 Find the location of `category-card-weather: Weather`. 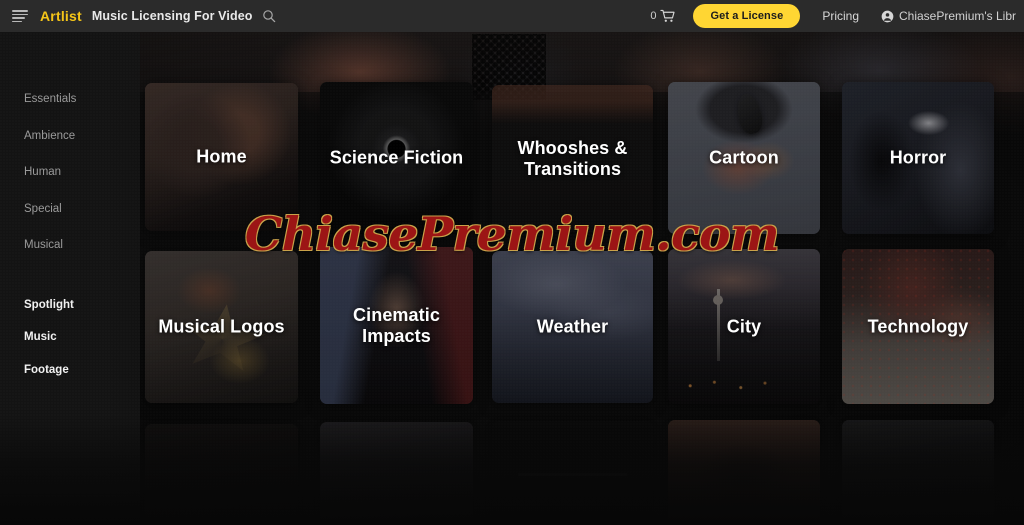

category-card-weather: Weather is located at coordinates (572, 327).